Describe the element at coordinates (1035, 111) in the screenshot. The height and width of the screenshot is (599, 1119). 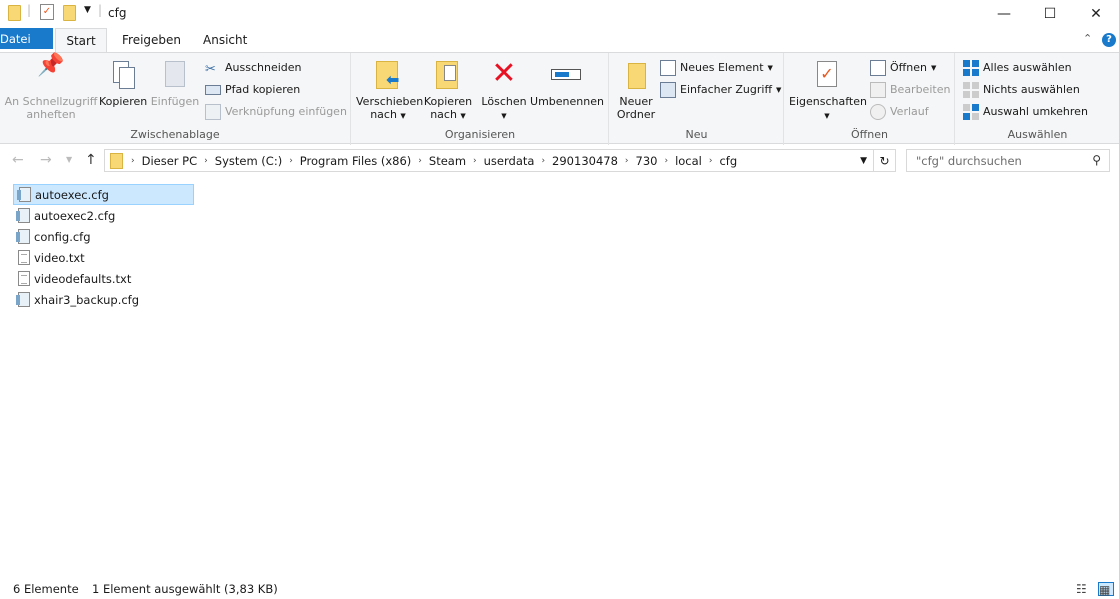
I see `invert-selection-label: Auswahl umkehren` at that location.